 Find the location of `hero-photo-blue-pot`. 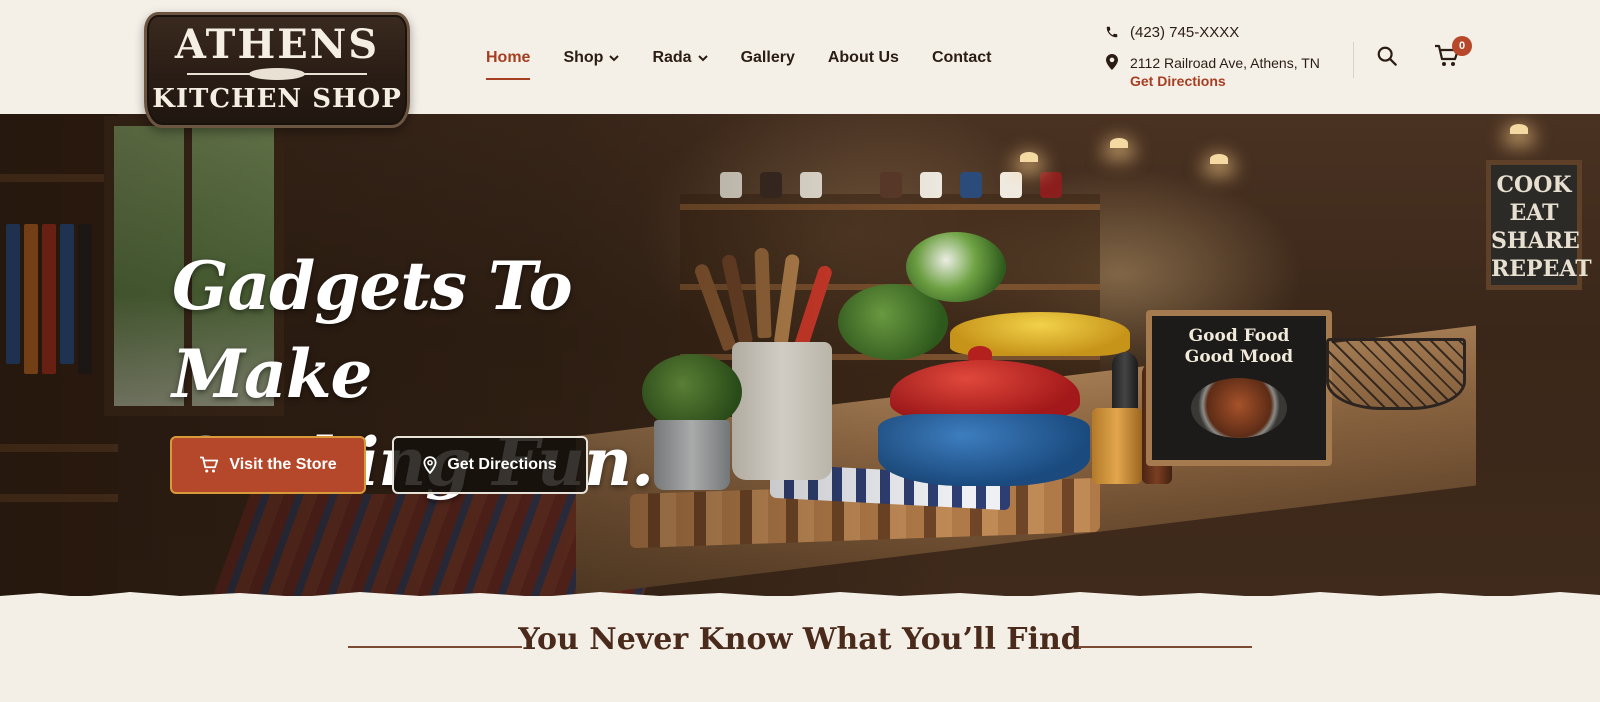

hero-photo-blue-pot is located at coordinates (984, 450).